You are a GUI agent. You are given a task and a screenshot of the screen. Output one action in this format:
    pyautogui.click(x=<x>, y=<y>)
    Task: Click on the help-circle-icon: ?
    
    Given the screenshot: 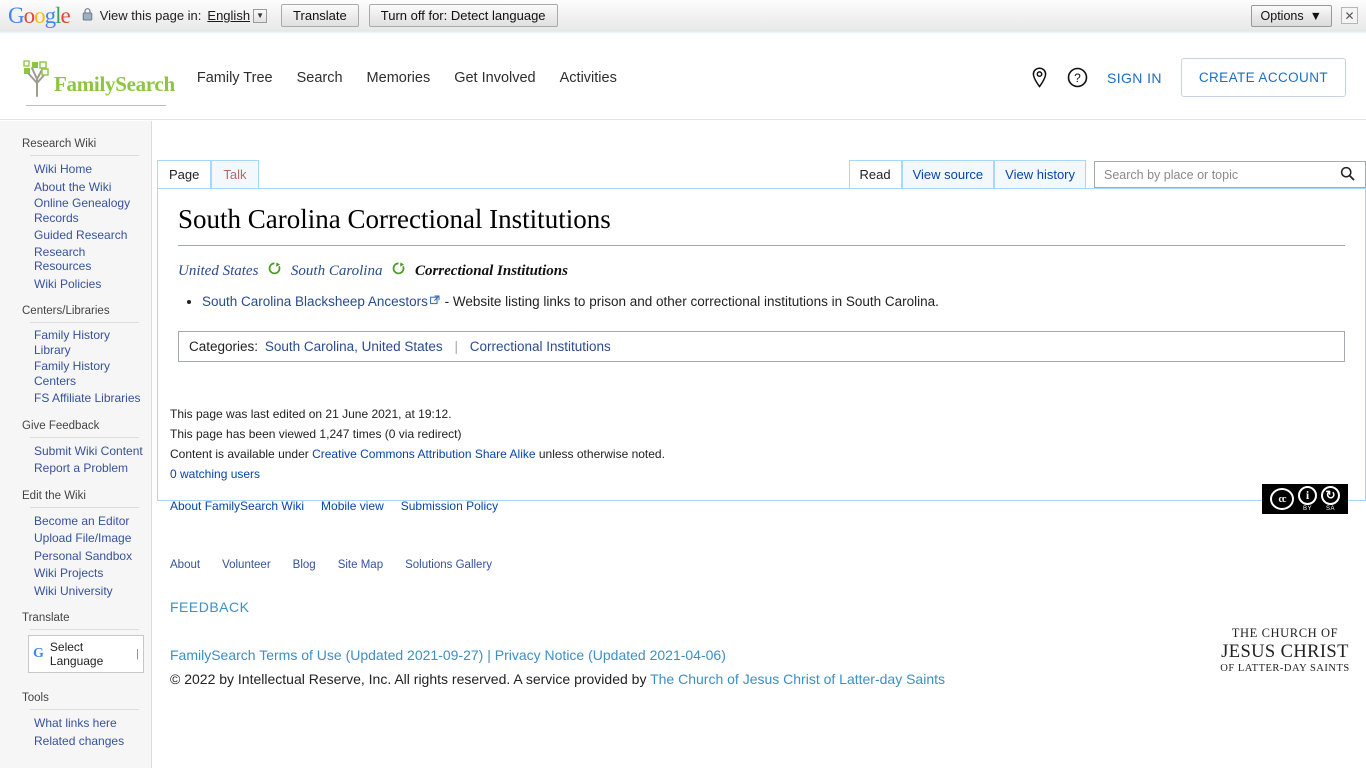 What is the action you would take?
    pyautogui.click(x=1077, y=77)
    